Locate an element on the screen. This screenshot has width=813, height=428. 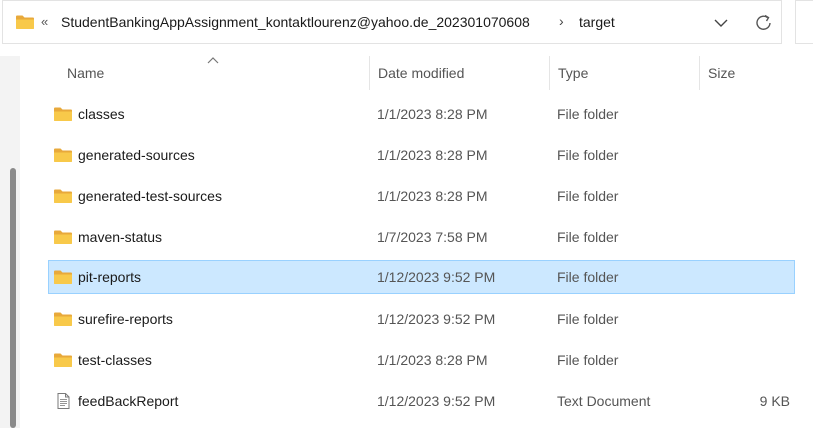
file-name: test-classes is located at coordinates (115, 360).